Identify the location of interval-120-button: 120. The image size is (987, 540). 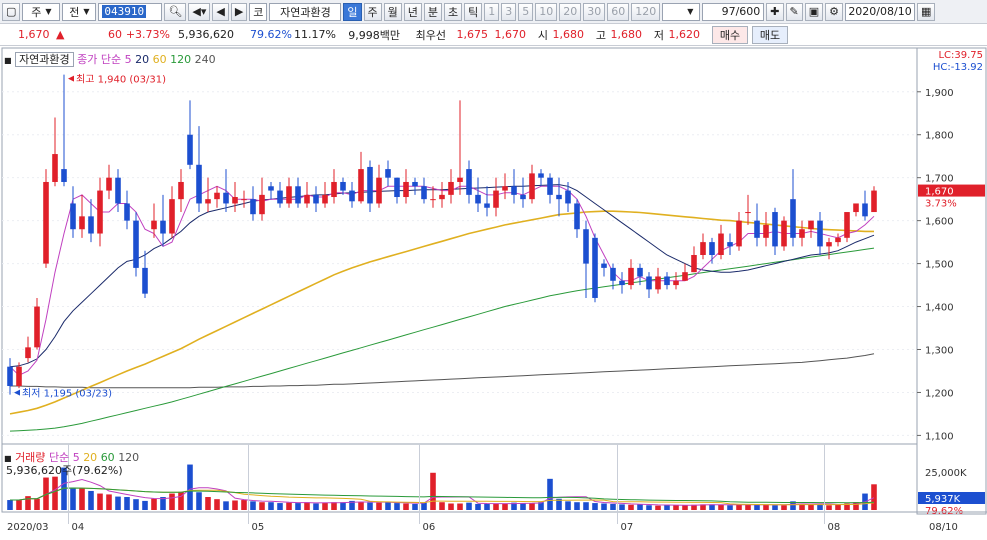
(646, 11).